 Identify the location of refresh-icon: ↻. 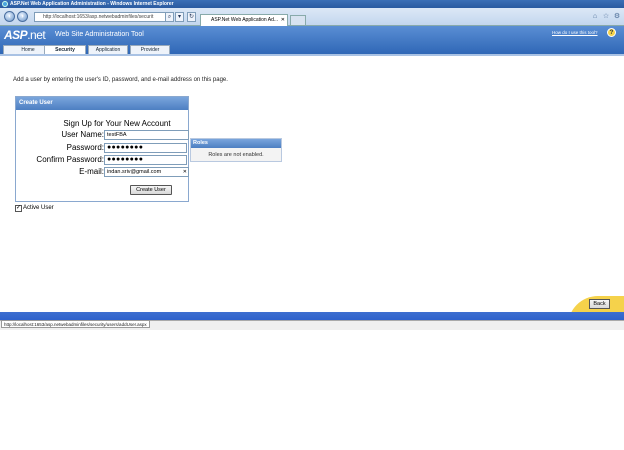
(191, 17).